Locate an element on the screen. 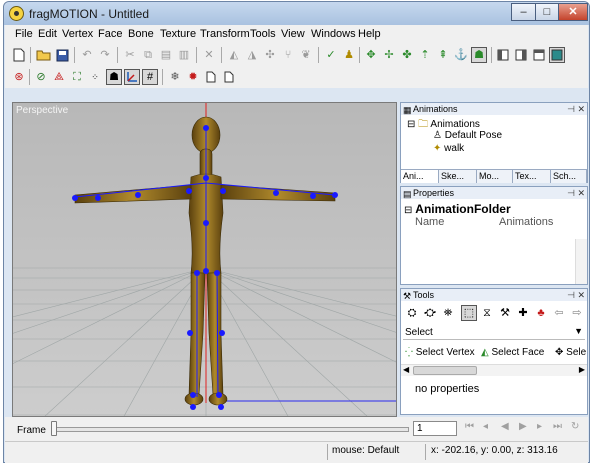 Image resolution: width=593 pixels, height=466 pixels. move-joint-icon: ✢ is located at coordinates (389, 55).